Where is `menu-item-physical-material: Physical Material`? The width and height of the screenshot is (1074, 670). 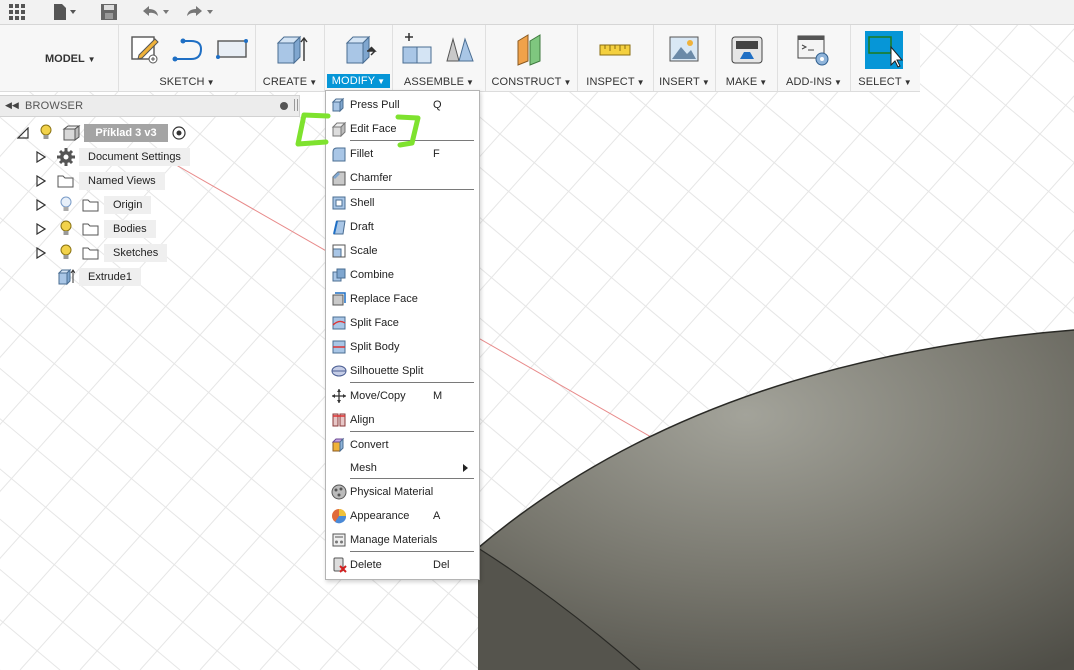
menu-item-physical-material: Physical Material is located at coordinates (402, 492).